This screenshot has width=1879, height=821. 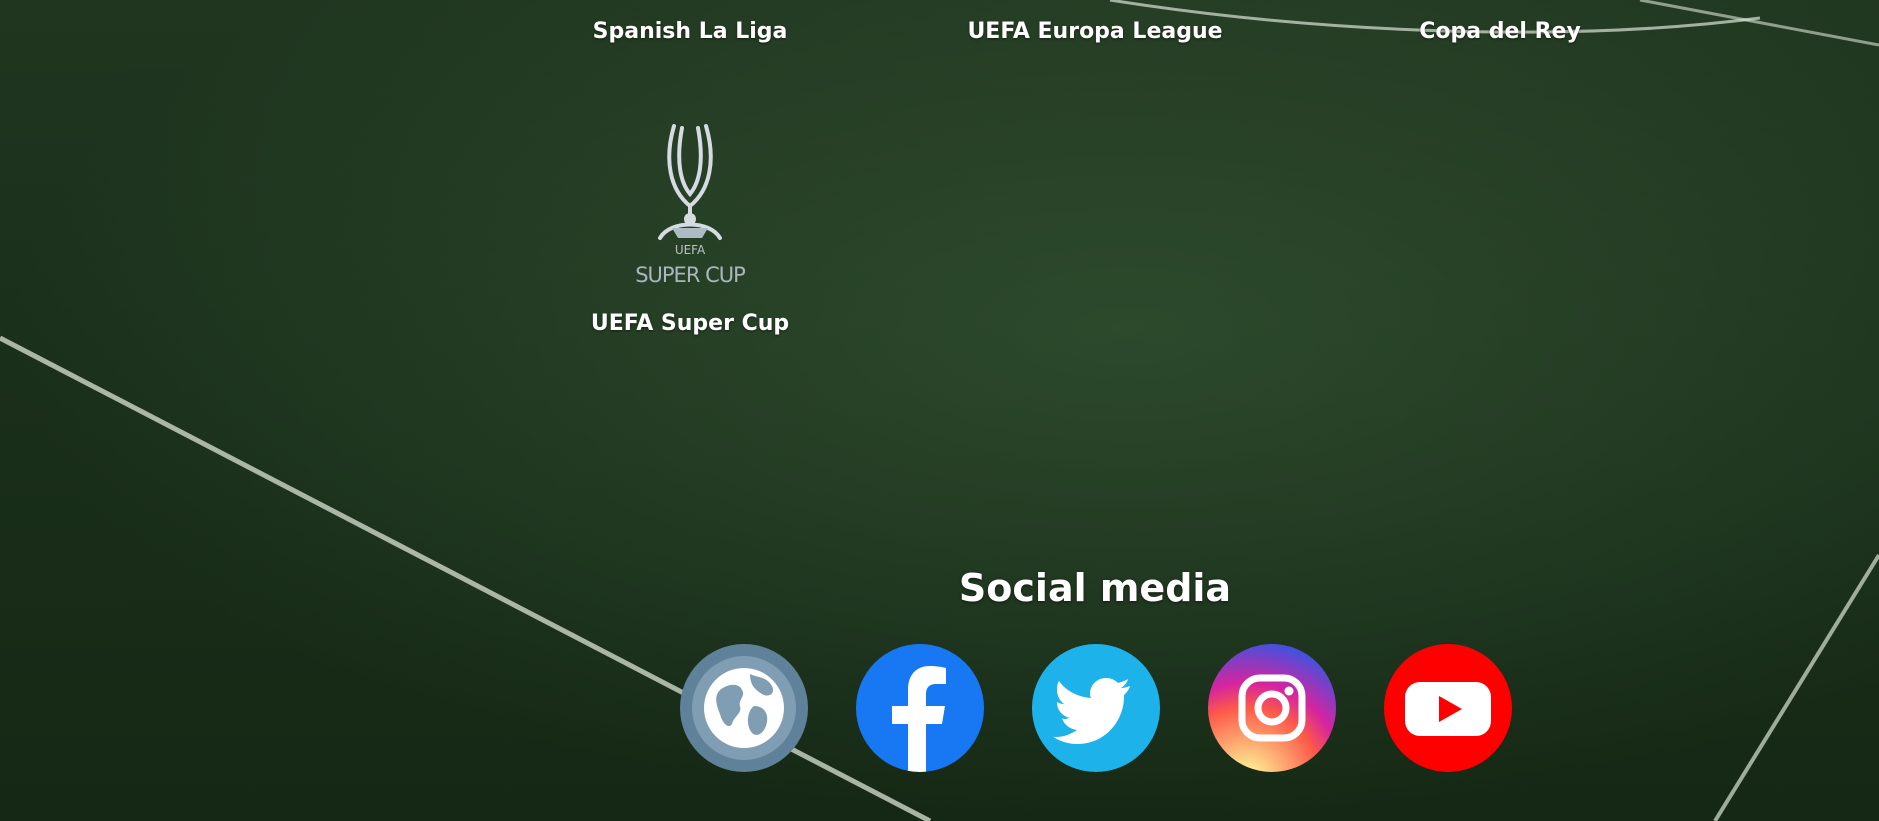 What do you see at coordinates (690, 205) in the screenshot?
I see `super-cup-trophy-icon: UEFA SUPER CUP` at bounding box center [690, 205].